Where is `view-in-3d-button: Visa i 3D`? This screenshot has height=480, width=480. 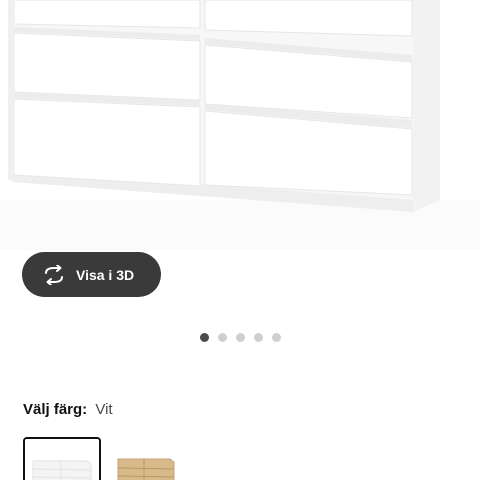
view-in-3d-button: Visa i 3D is located at coordinates (91, 274).